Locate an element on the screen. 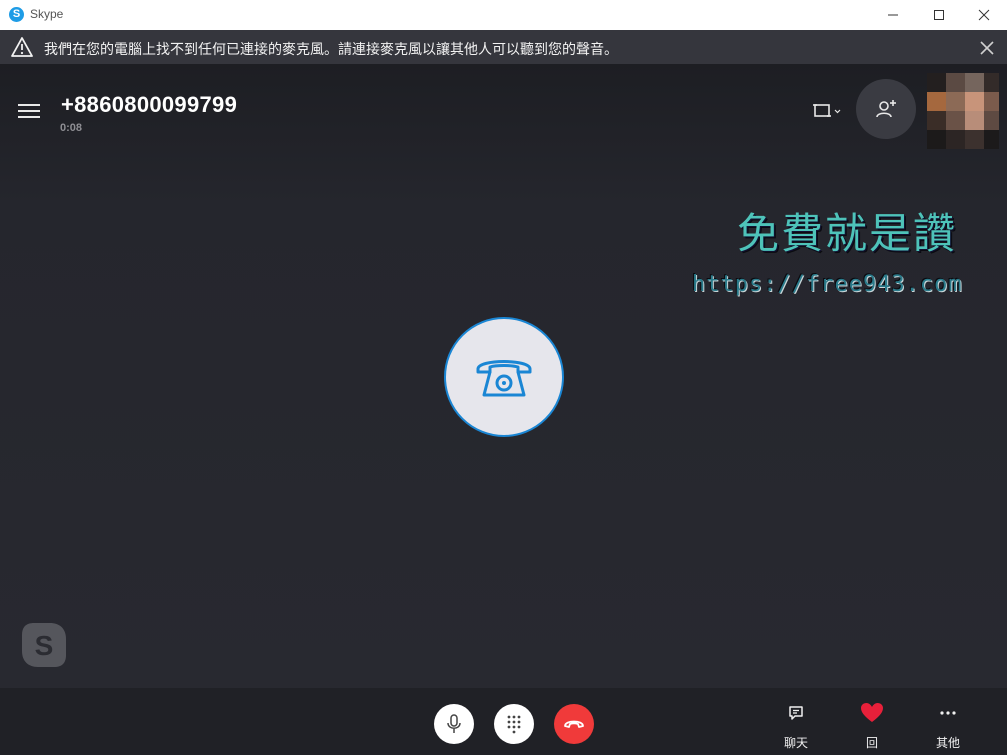  window-title: Skype is located at coordinates (47, 14).